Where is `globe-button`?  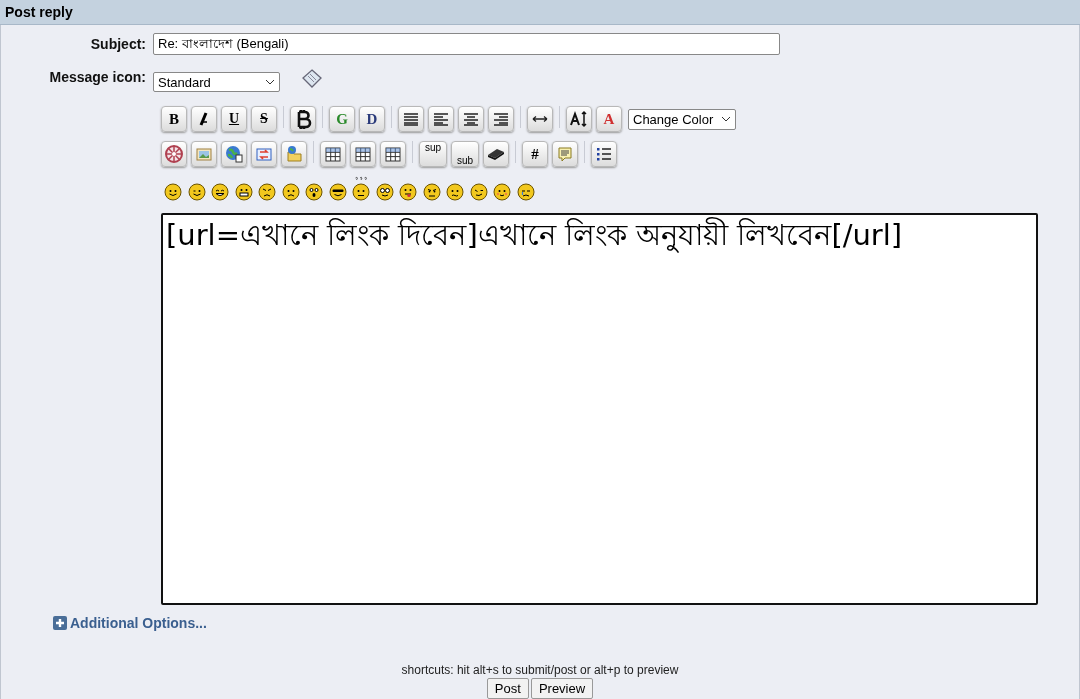
globe-button is located at coordinates (234, 154).